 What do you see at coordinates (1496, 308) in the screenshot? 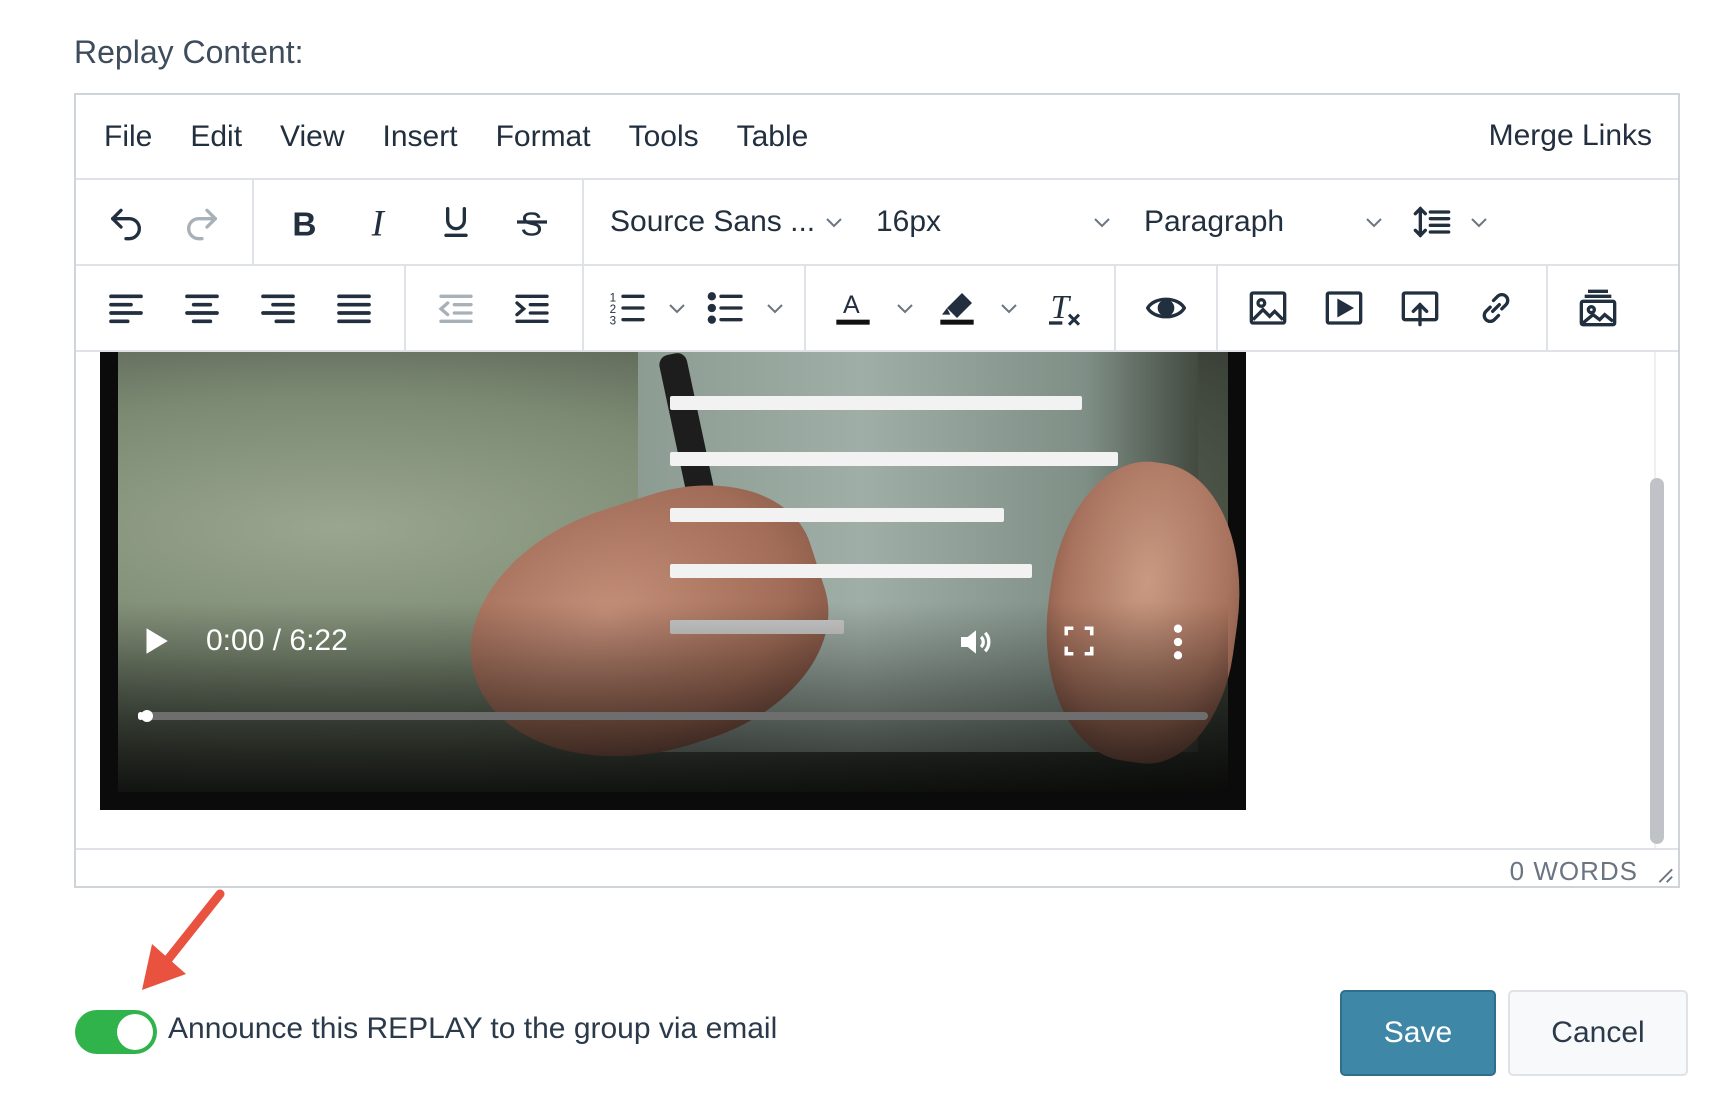
I see `insert-link-button` at bounding box center [1496, 308].